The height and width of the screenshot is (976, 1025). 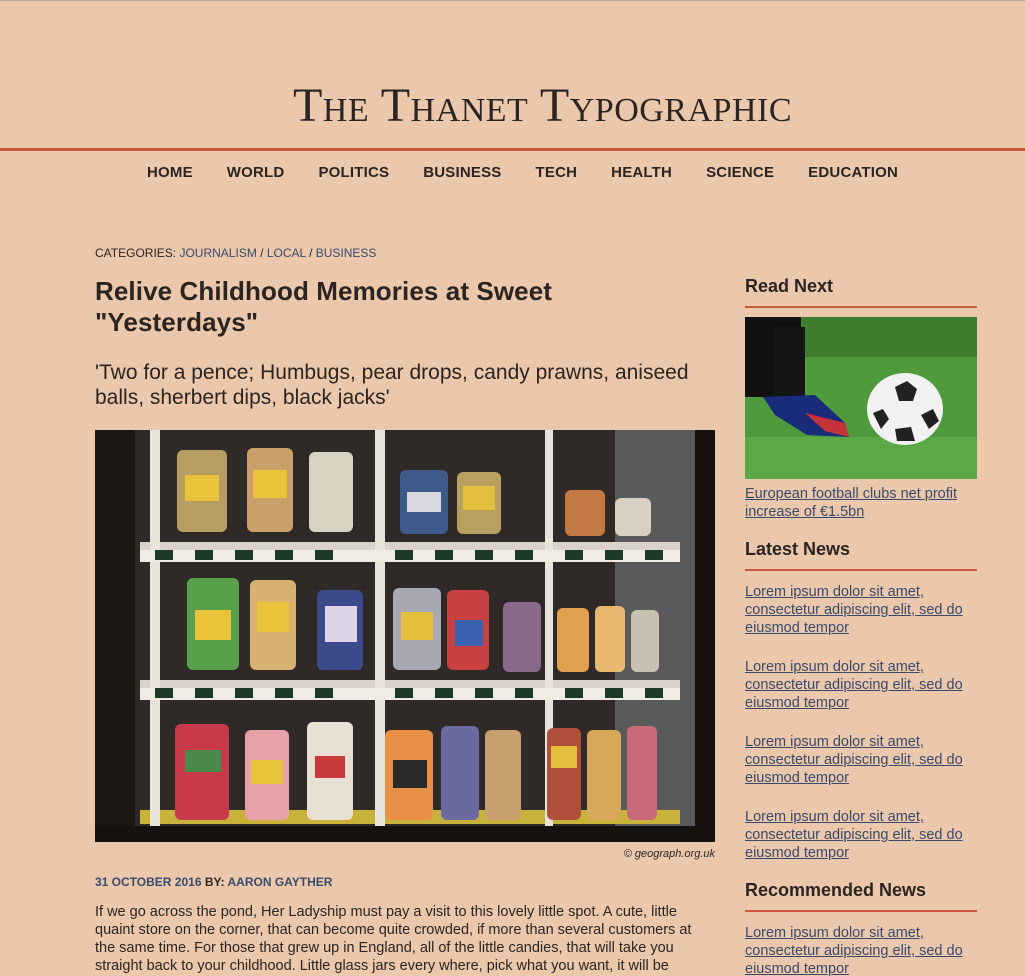 I want to click on nav-education: EDUCATION, so click(x=853, y=172).